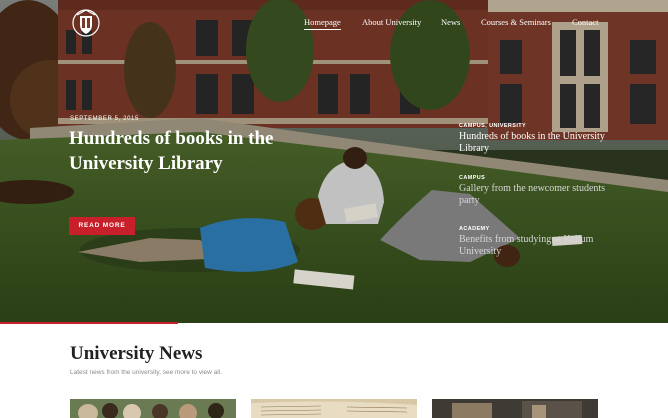 Image resolution: width=668 pixels, height=418 pixels. Describe the element at coordinates (391, 22) in the screenshot. I see `nav-about-university: About University` at that location.